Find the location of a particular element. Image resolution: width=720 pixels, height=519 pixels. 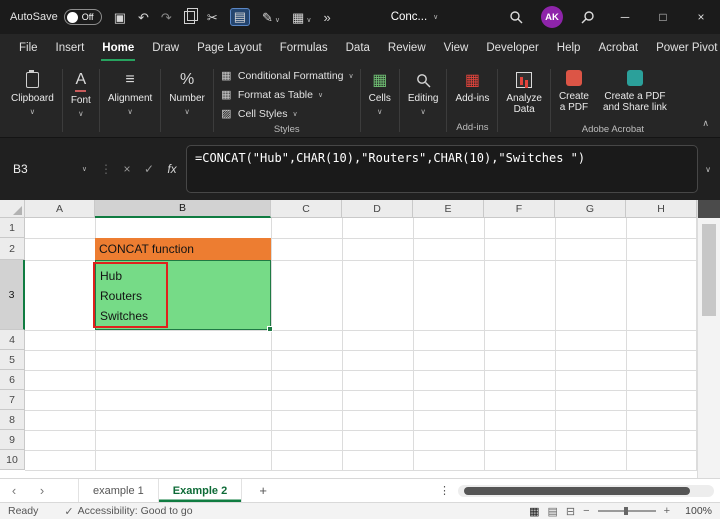

toolbar-overflow-icon: » is located at coordinates (326, 17).